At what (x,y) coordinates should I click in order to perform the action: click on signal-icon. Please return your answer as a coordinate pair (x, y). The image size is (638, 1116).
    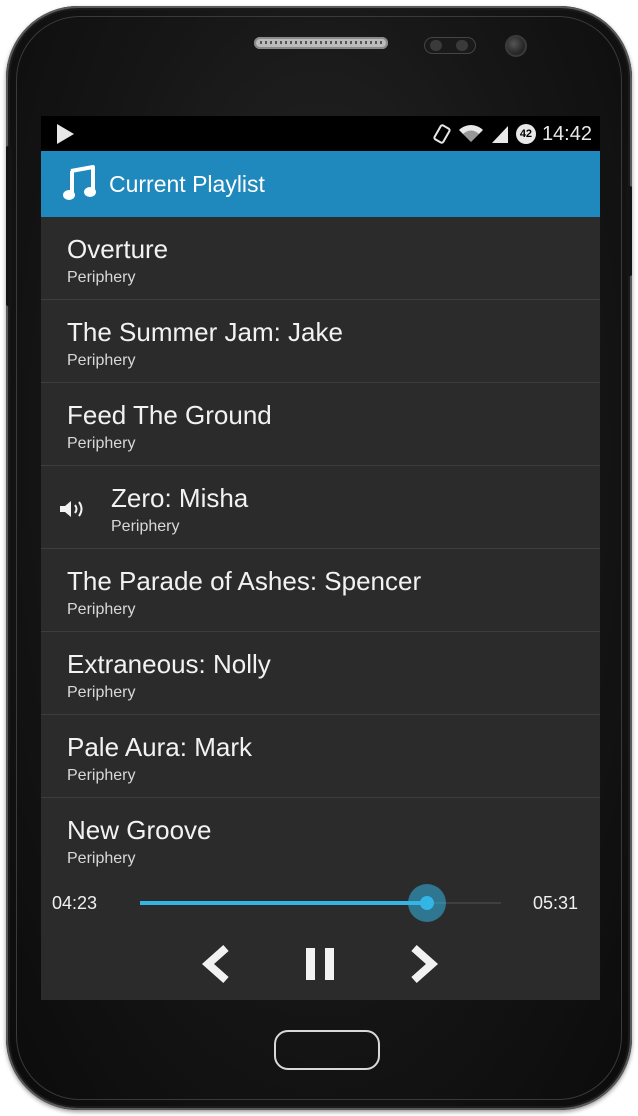
    Looking at the image, I should click on (499, 134).